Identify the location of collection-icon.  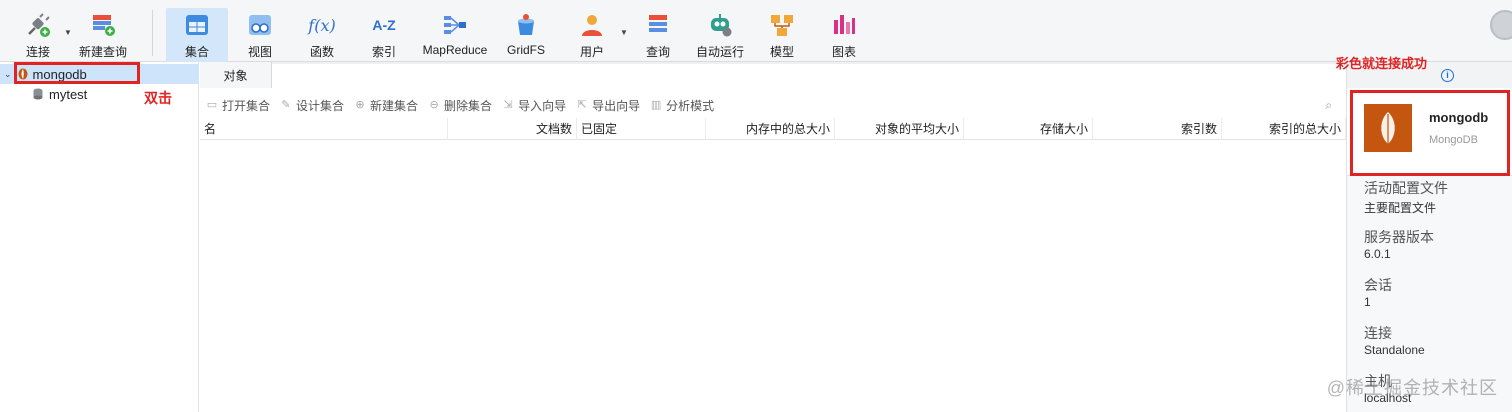
(197, 25).